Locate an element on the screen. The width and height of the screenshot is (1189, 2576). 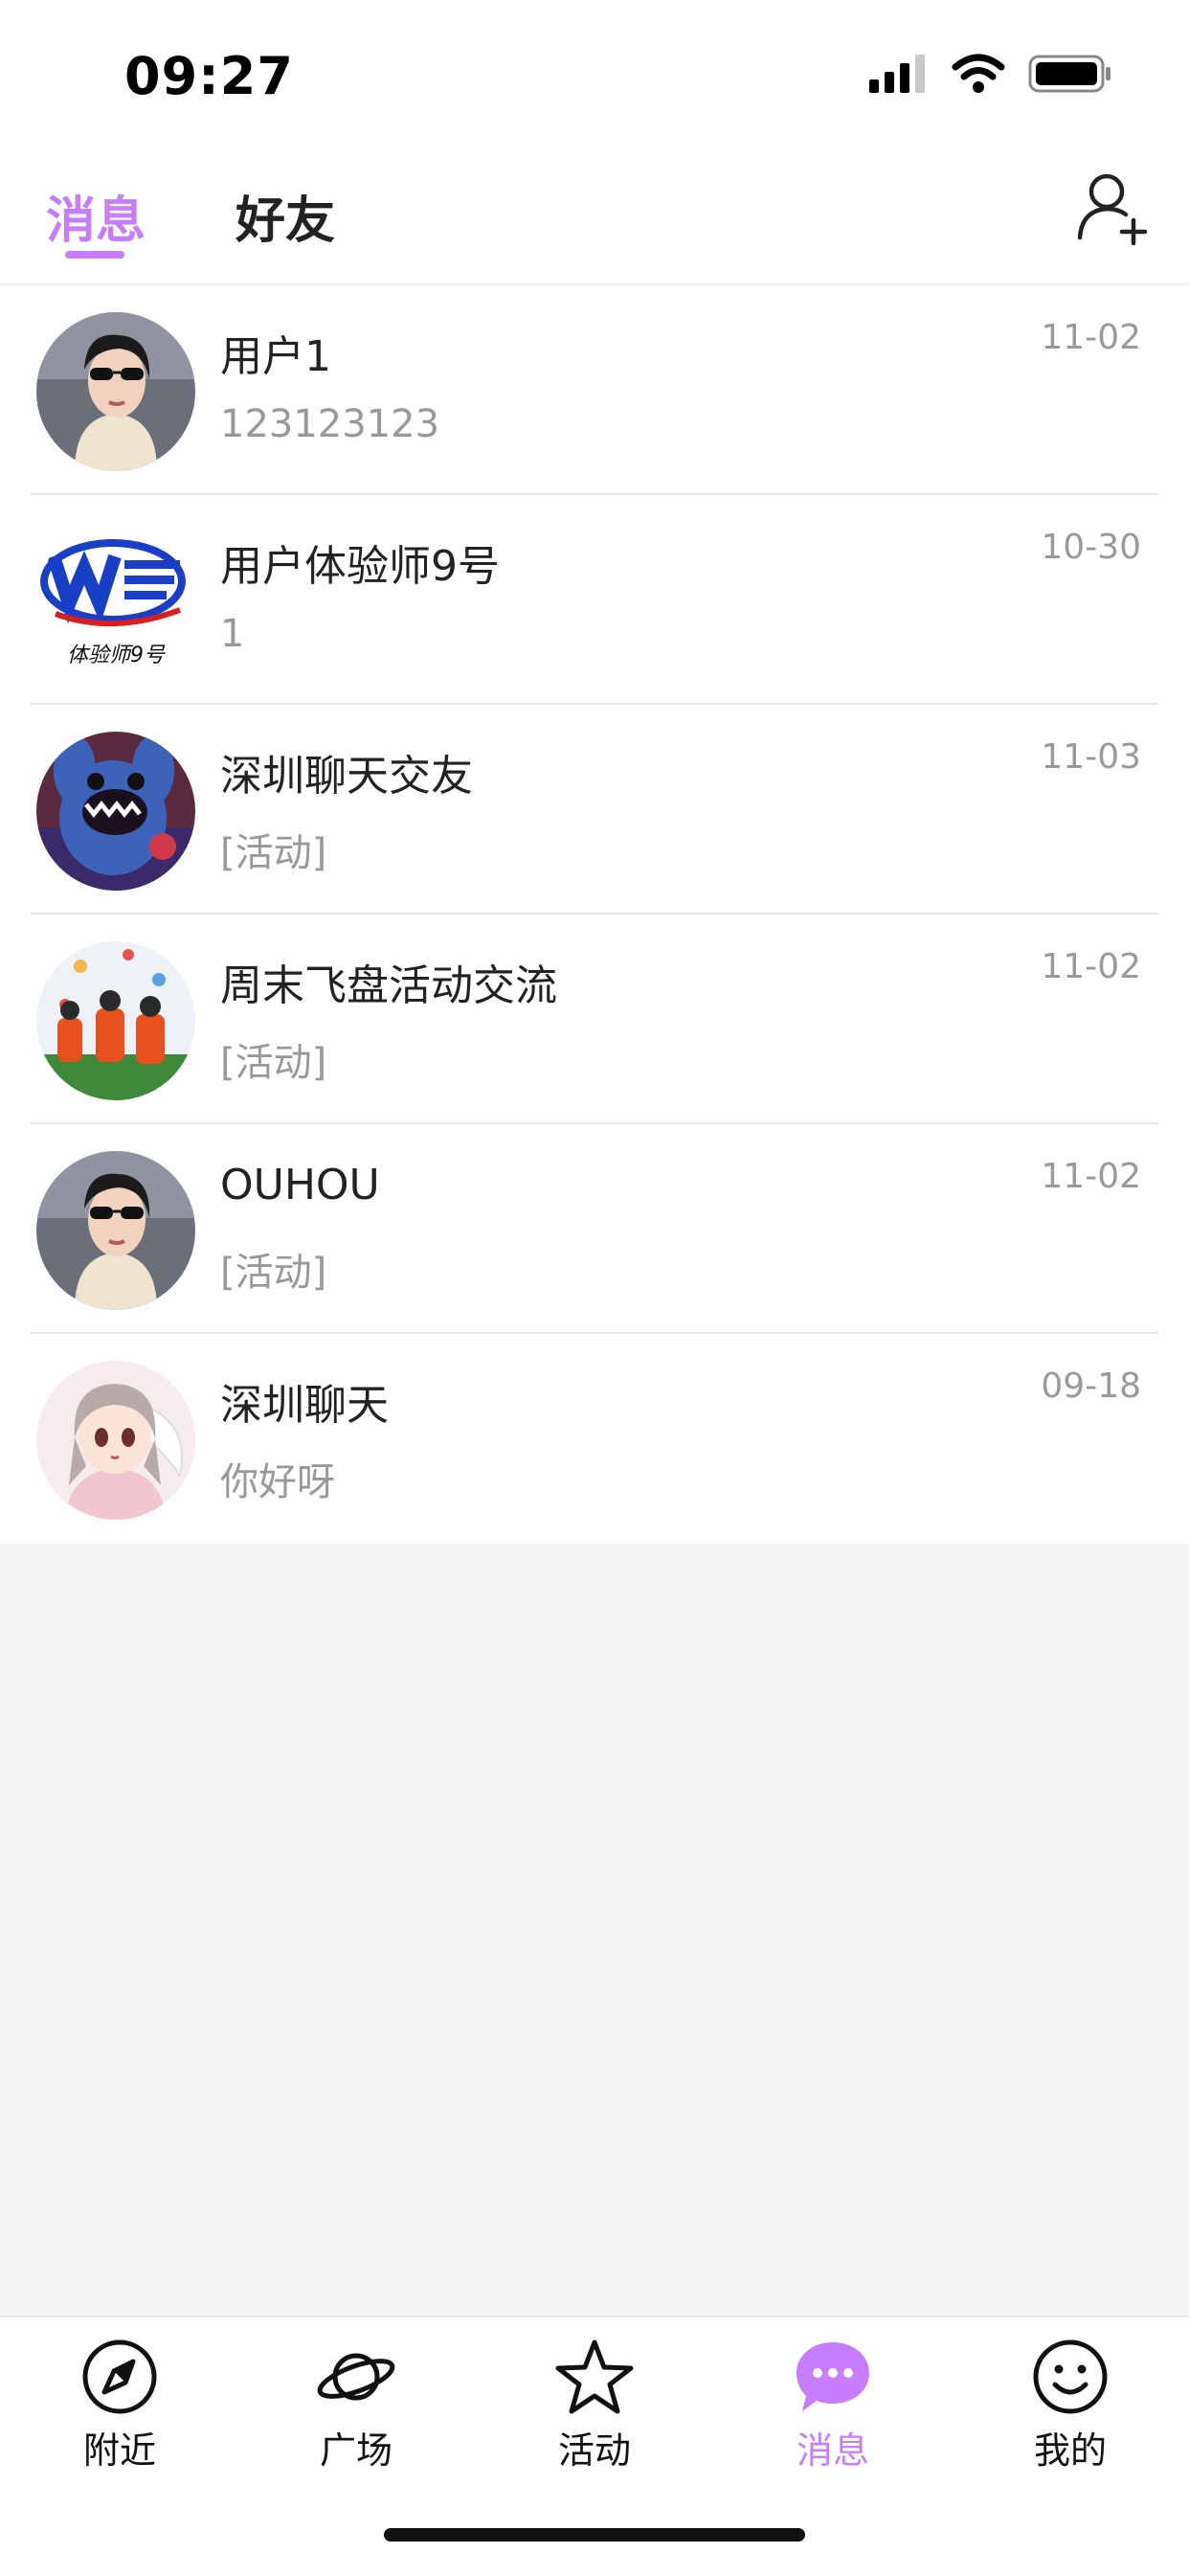
tab-messages: 消息 is located at coordinates (96, 216).